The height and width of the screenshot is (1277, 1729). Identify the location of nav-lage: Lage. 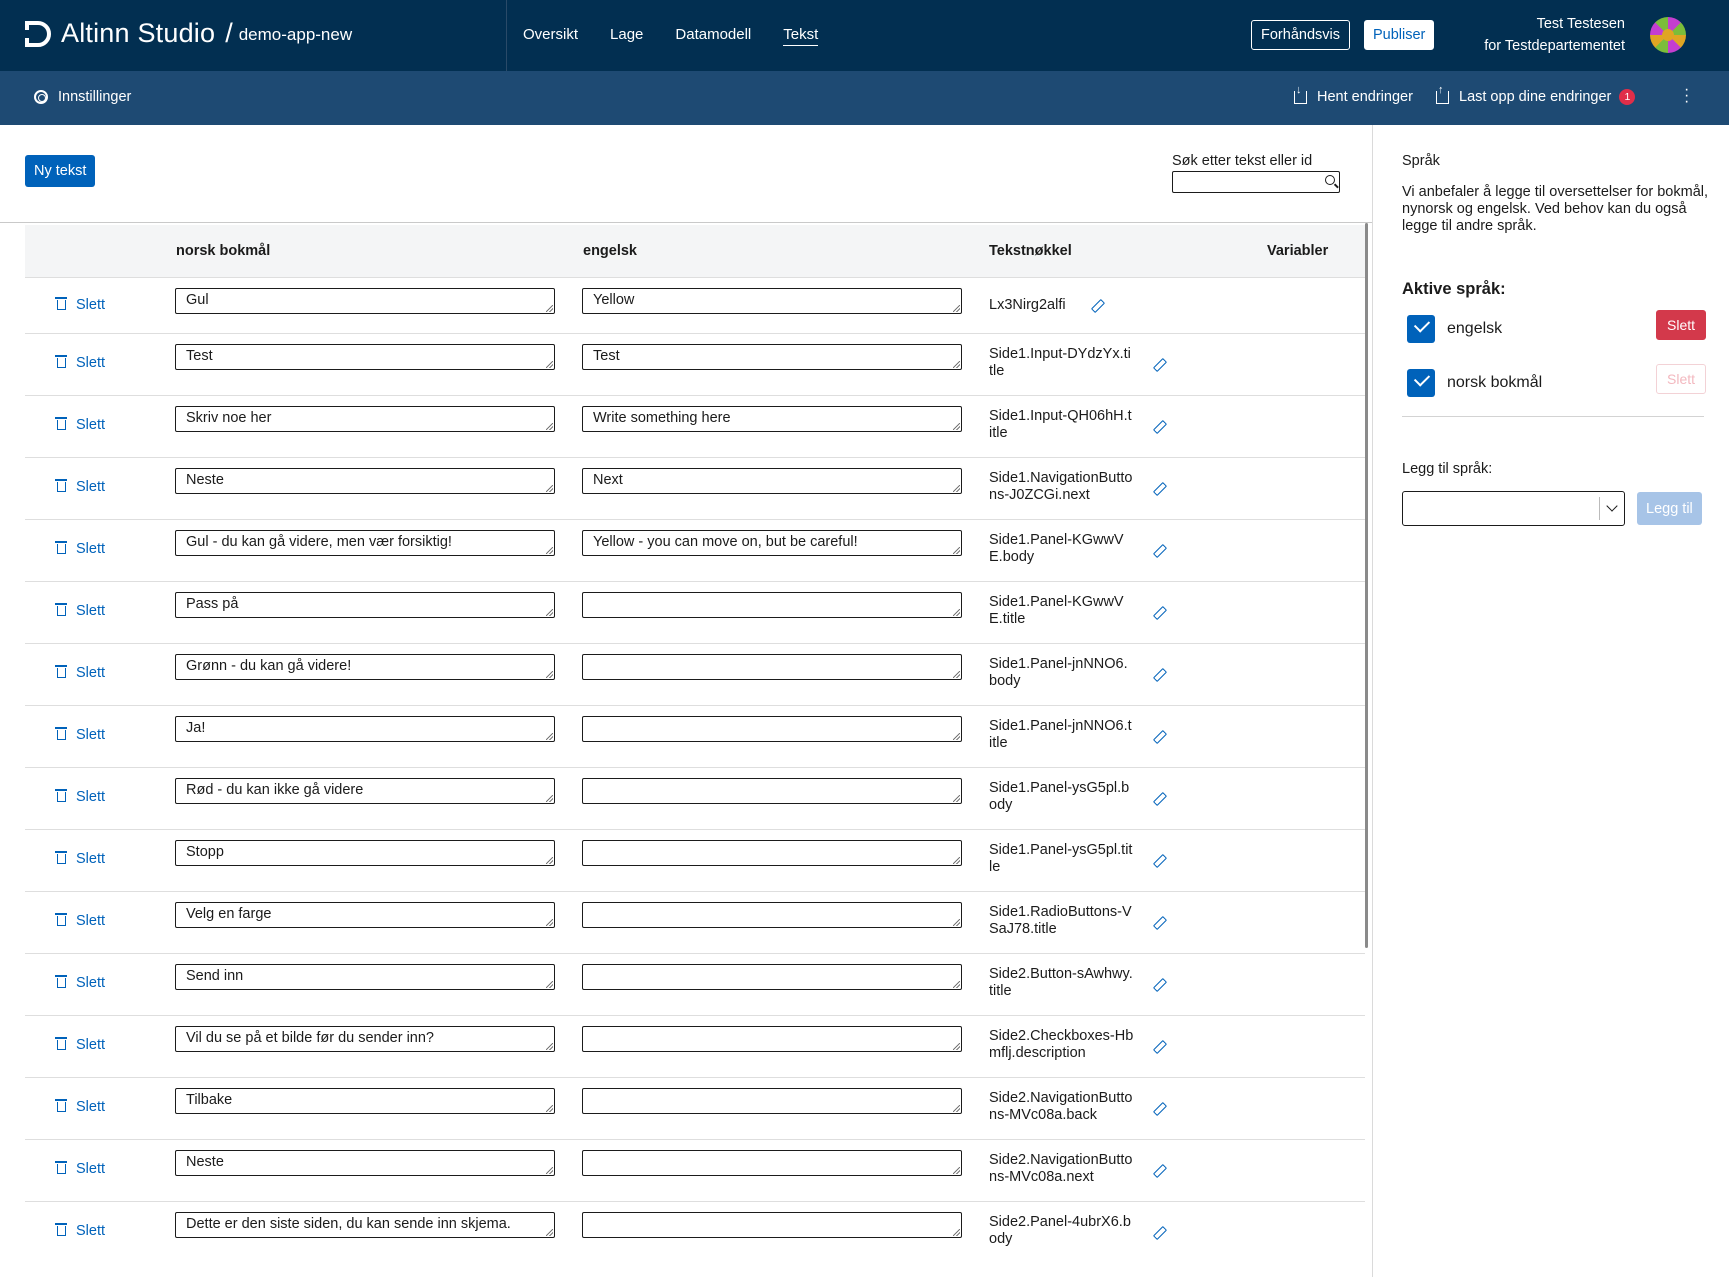
(626, 35).